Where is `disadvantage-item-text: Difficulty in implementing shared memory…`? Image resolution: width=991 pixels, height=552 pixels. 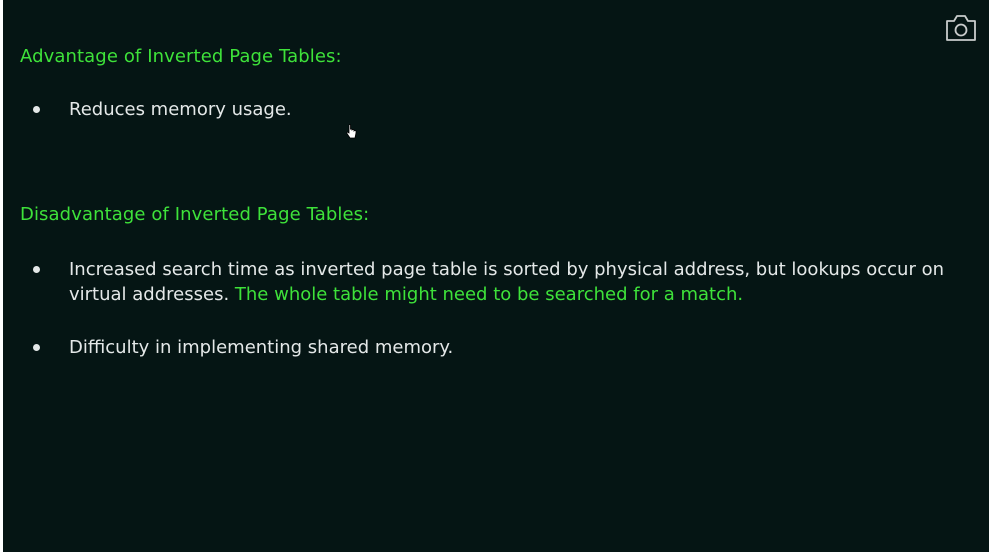
disadvantage-item-text: Difficulty in implementing shared memory… is located at coordinates (261, 347).